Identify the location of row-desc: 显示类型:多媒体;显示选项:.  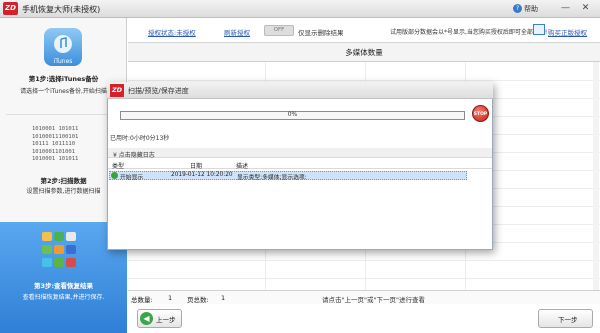
(272, 178).